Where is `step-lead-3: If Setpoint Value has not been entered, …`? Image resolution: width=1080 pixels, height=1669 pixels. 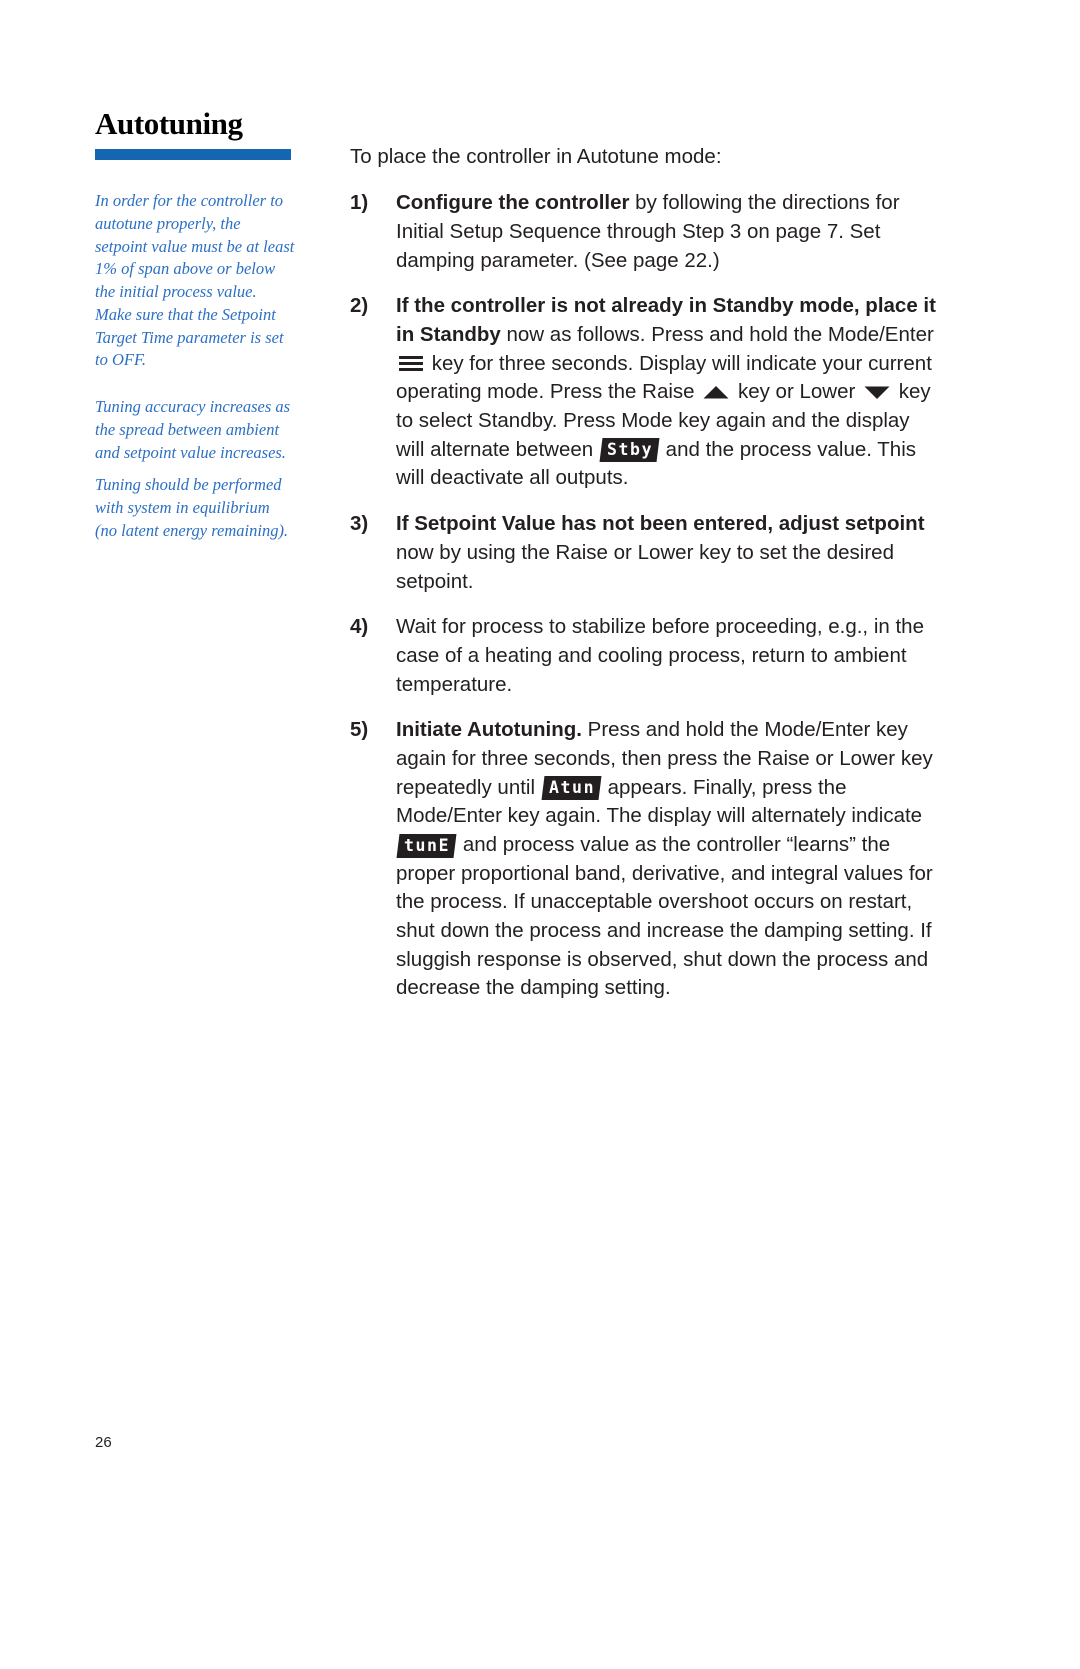
step-lead-3: If Setpoint Value has not been entered, … is located at coordinates (660, 524).